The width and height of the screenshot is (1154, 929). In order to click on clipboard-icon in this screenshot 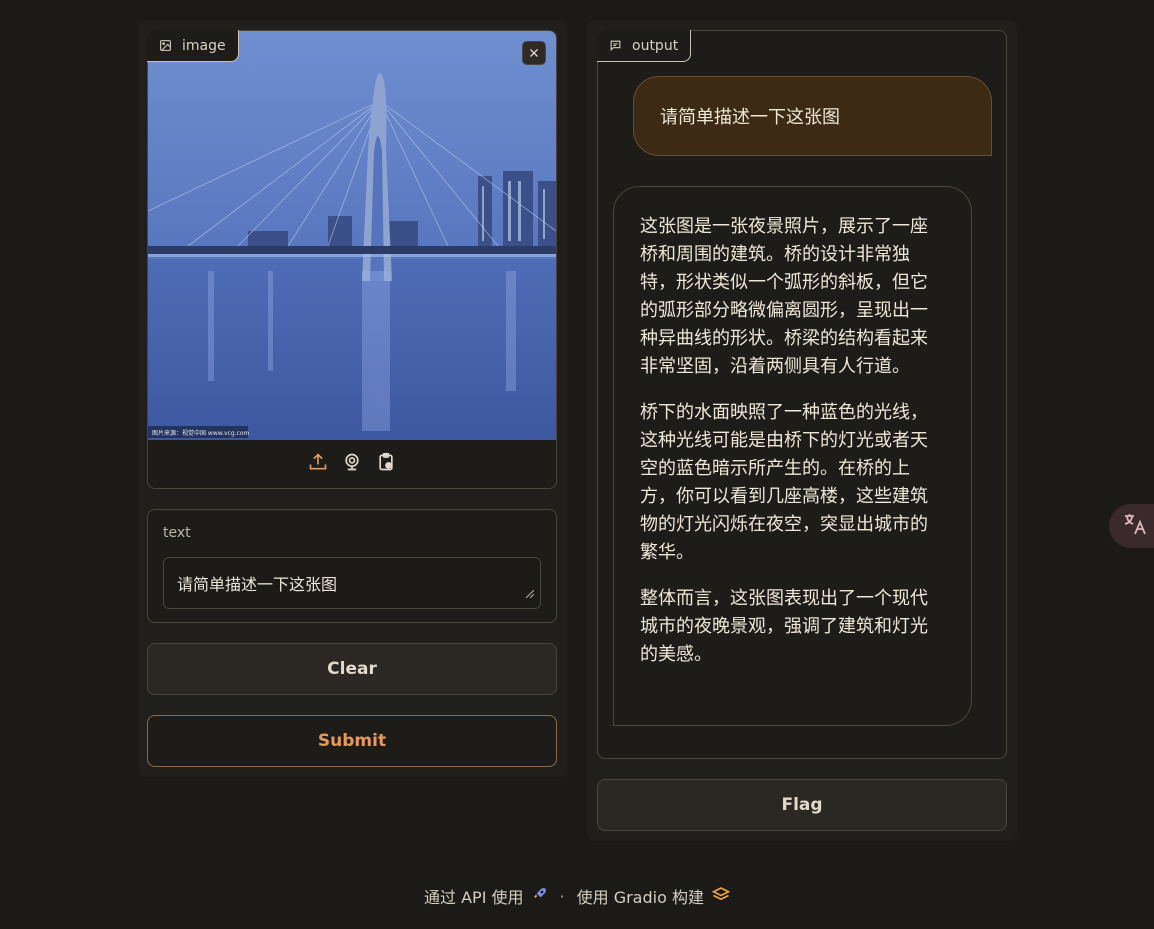, I will do `click(386, 462)`.